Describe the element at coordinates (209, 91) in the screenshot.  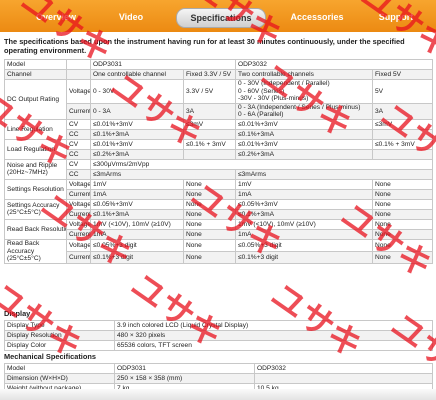
I see `table-cell: 3.3V / 5V` at that location.